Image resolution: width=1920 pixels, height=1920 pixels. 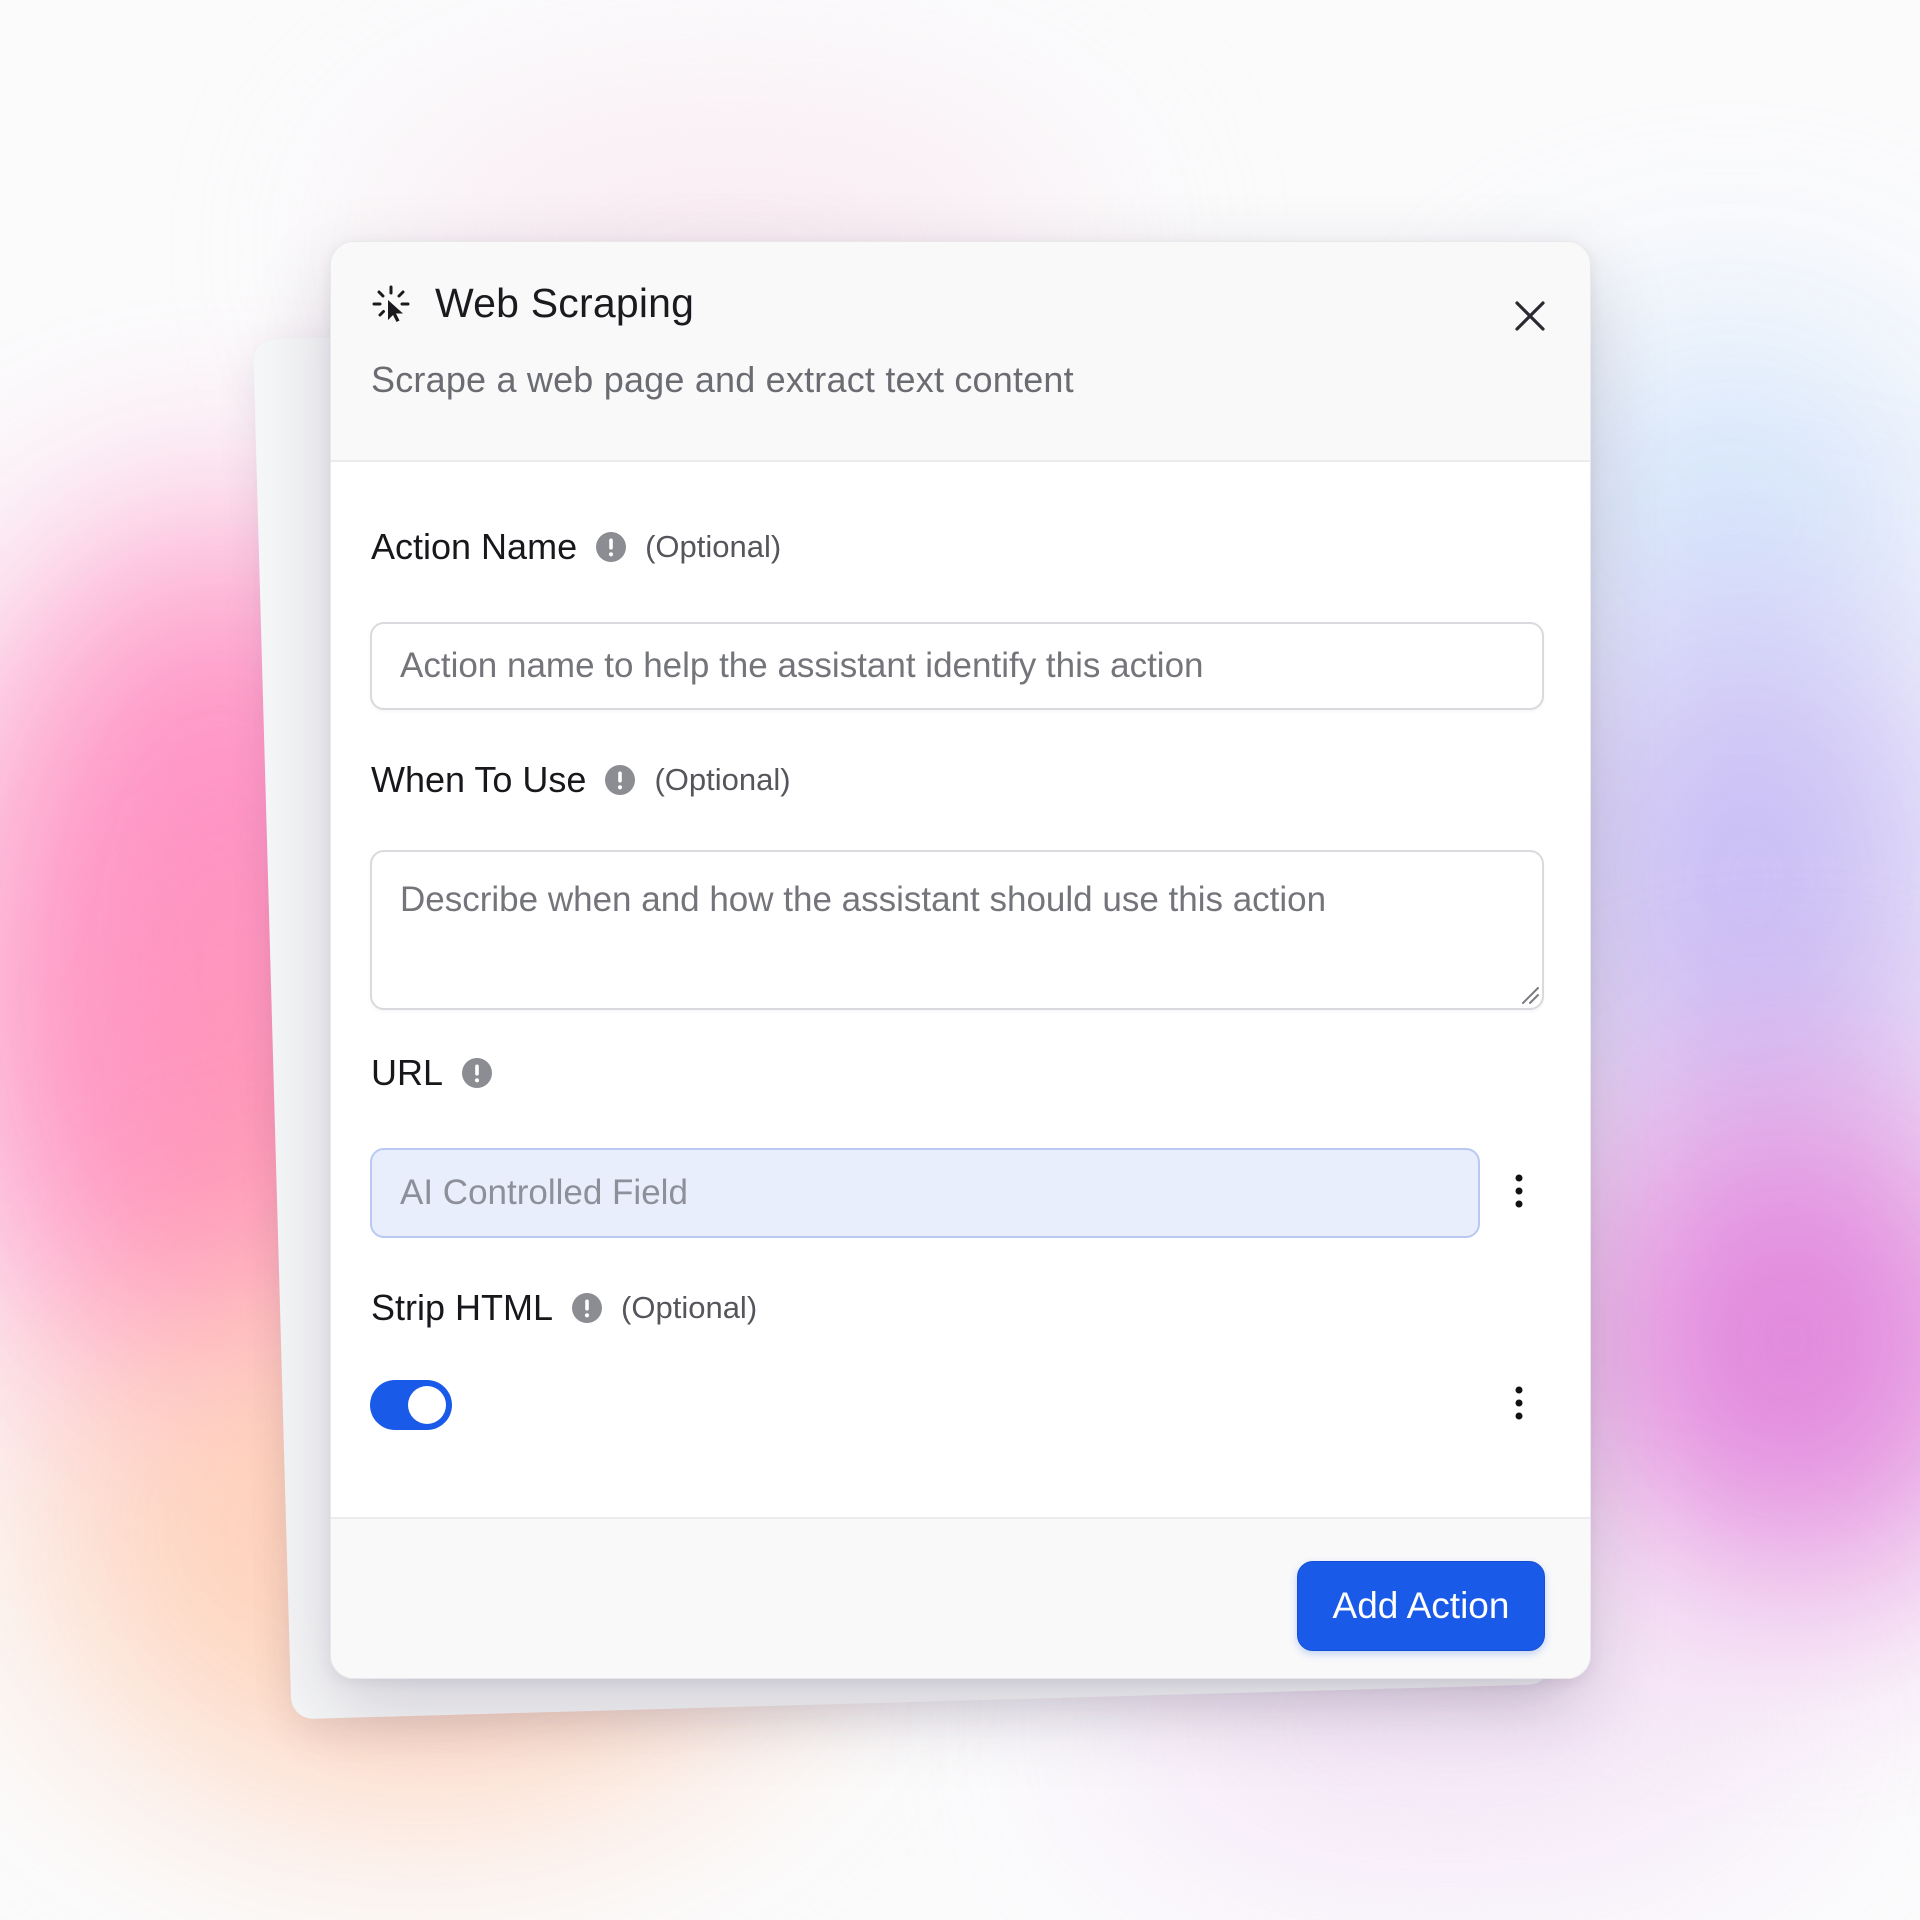 What do you see at coordinates (391, 304) in the screenshot?
I see `sparkle-cursor-icon` at bounding box center [391, 304].